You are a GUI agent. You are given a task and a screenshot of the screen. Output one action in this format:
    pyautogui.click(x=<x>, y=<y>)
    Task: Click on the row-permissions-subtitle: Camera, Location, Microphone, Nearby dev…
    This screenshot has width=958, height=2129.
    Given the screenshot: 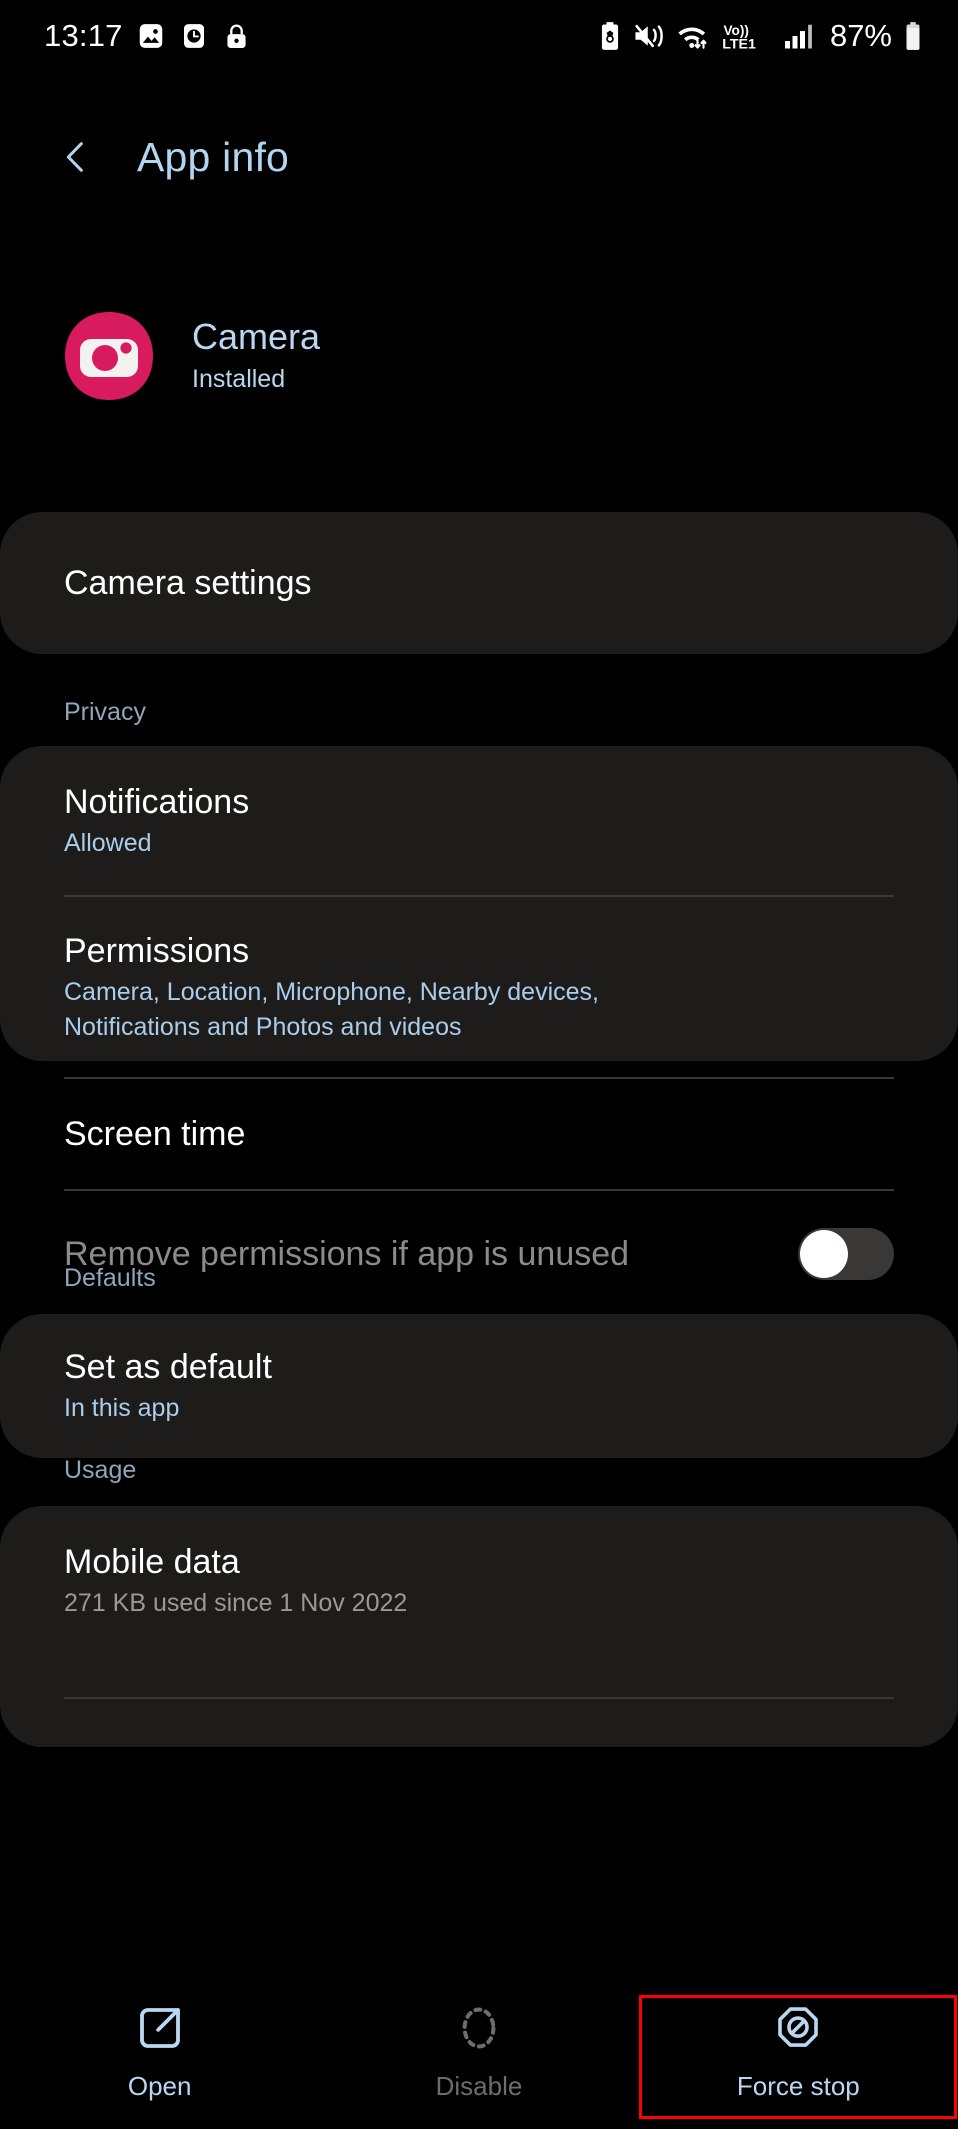 What is the action you would take?
    pyautogui.click(x=331, y=1009)
    